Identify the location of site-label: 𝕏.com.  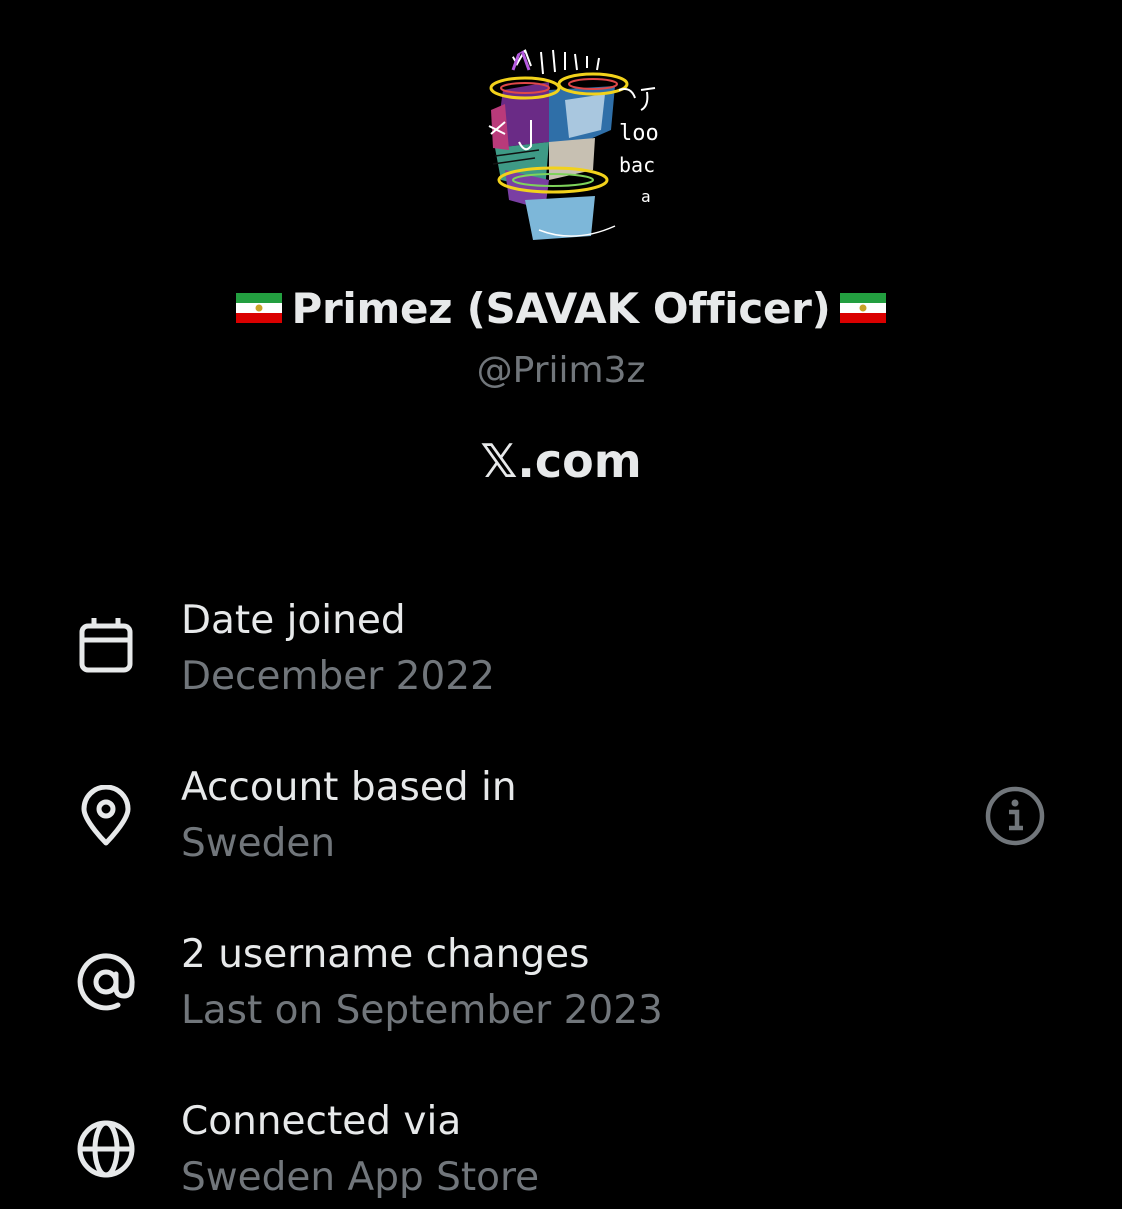
(561, 461).